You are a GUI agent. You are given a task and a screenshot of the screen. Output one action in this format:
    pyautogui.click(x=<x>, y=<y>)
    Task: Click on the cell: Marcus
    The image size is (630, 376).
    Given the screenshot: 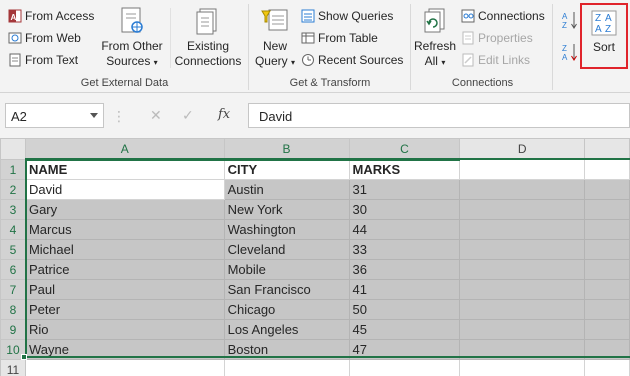 What is the action you would take?
    pyautogui.click(x=124, y=229)
    